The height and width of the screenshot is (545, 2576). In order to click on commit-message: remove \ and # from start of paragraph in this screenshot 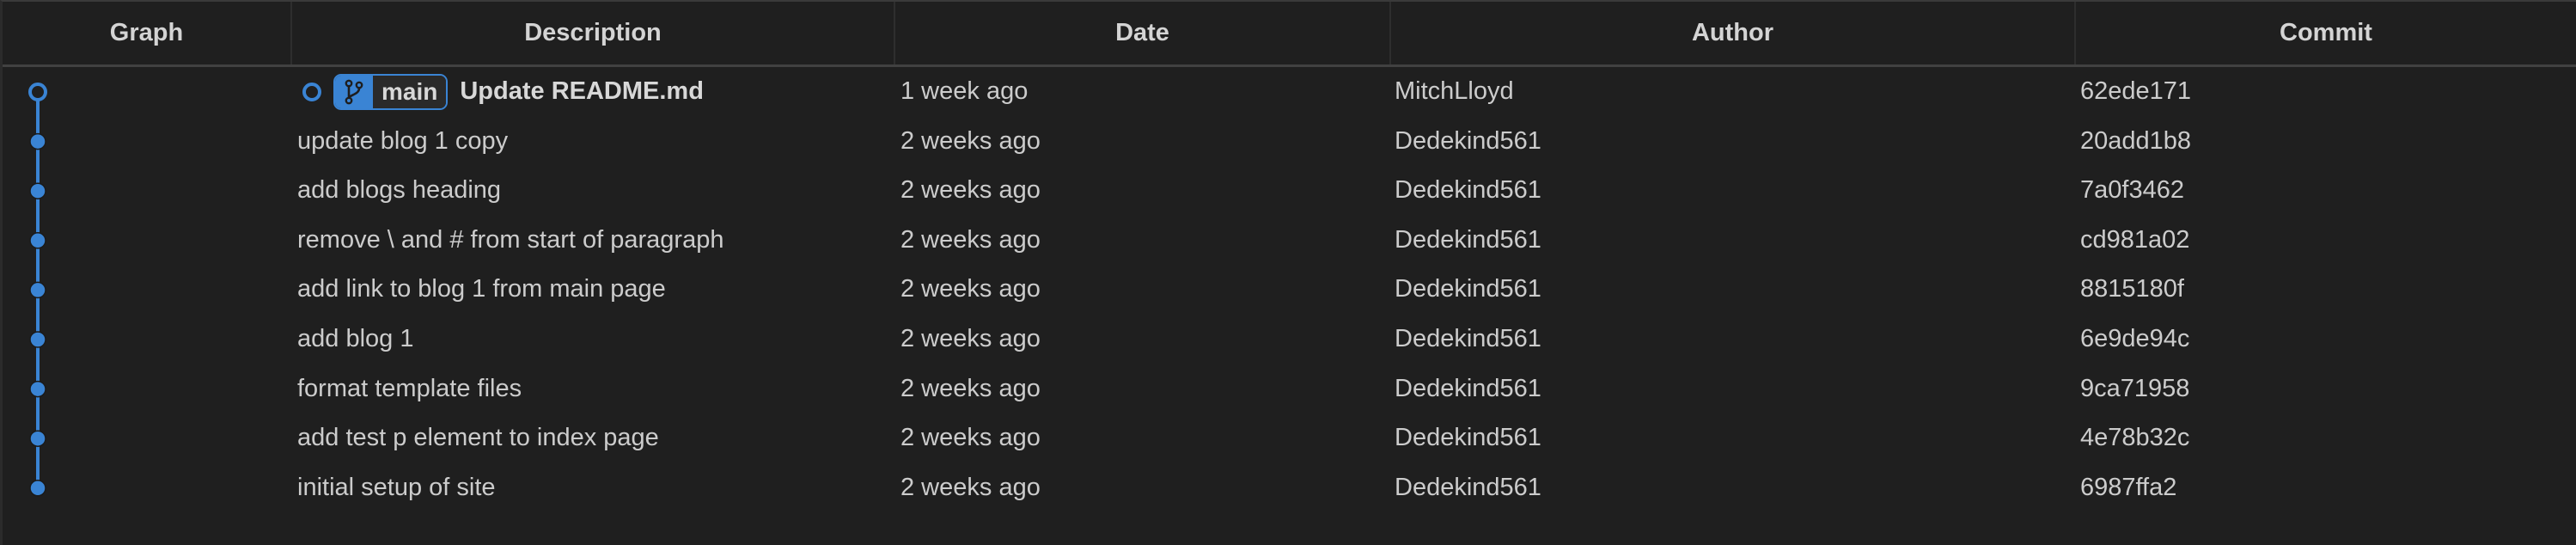, I will do `click(510, 239)`.